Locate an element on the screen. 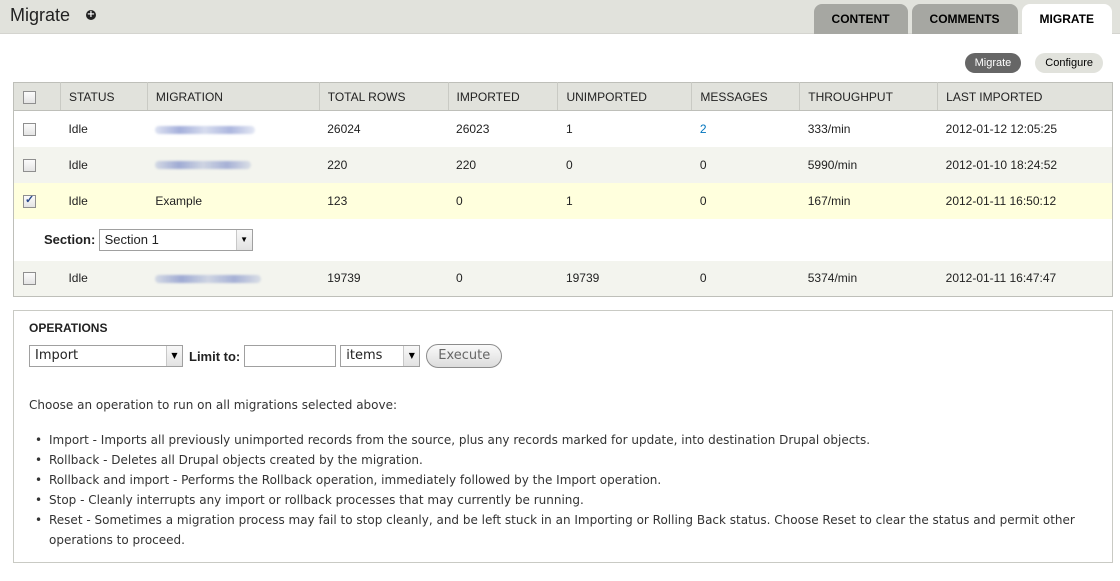 The image size is (1120, 581). column-header: IMPORTED is located at coordinates (503, 96).